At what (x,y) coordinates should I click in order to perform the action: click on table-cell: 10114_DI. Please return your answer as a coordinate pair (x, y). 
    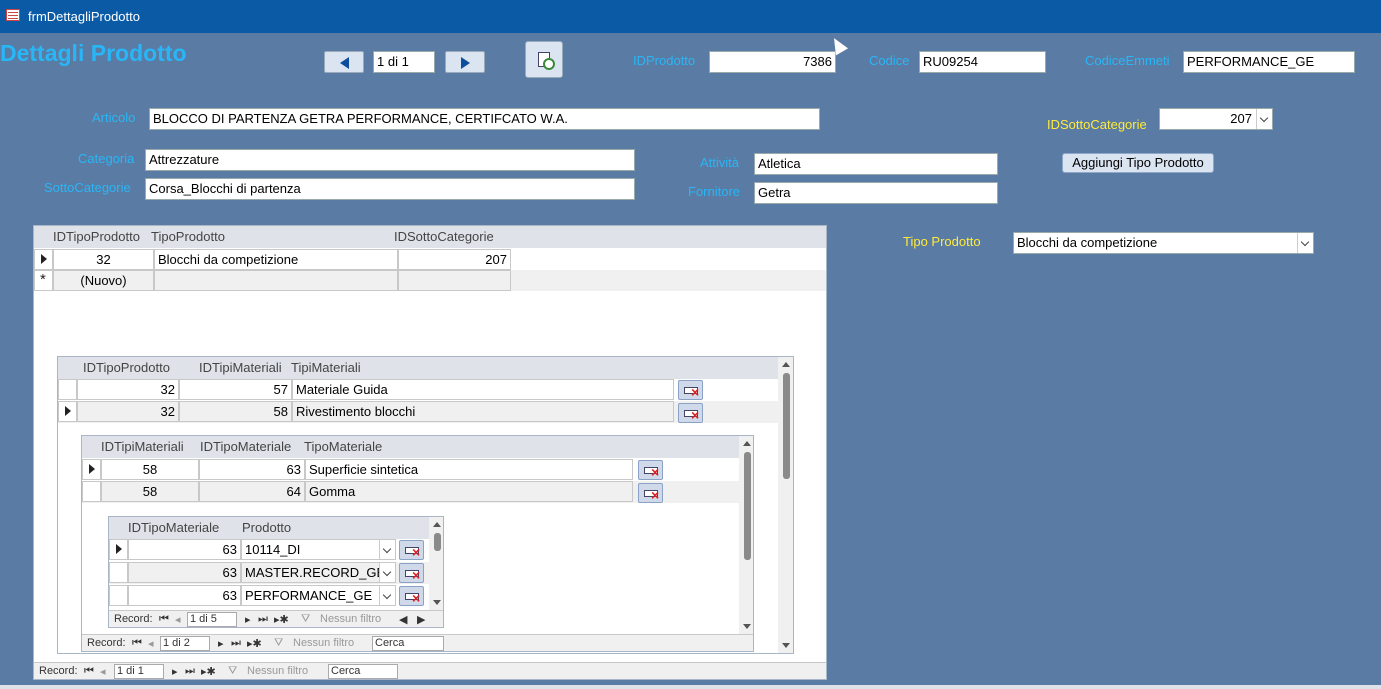
    Looking at the image, I should click on (318, 549).